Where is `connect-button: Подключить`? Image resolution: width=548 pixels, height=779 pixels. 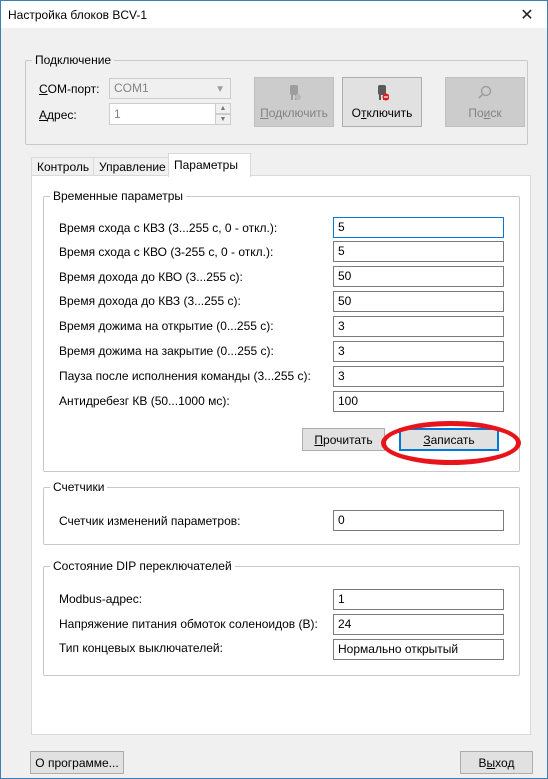
connect-button: Подключить is located at coordinates (294, 102).